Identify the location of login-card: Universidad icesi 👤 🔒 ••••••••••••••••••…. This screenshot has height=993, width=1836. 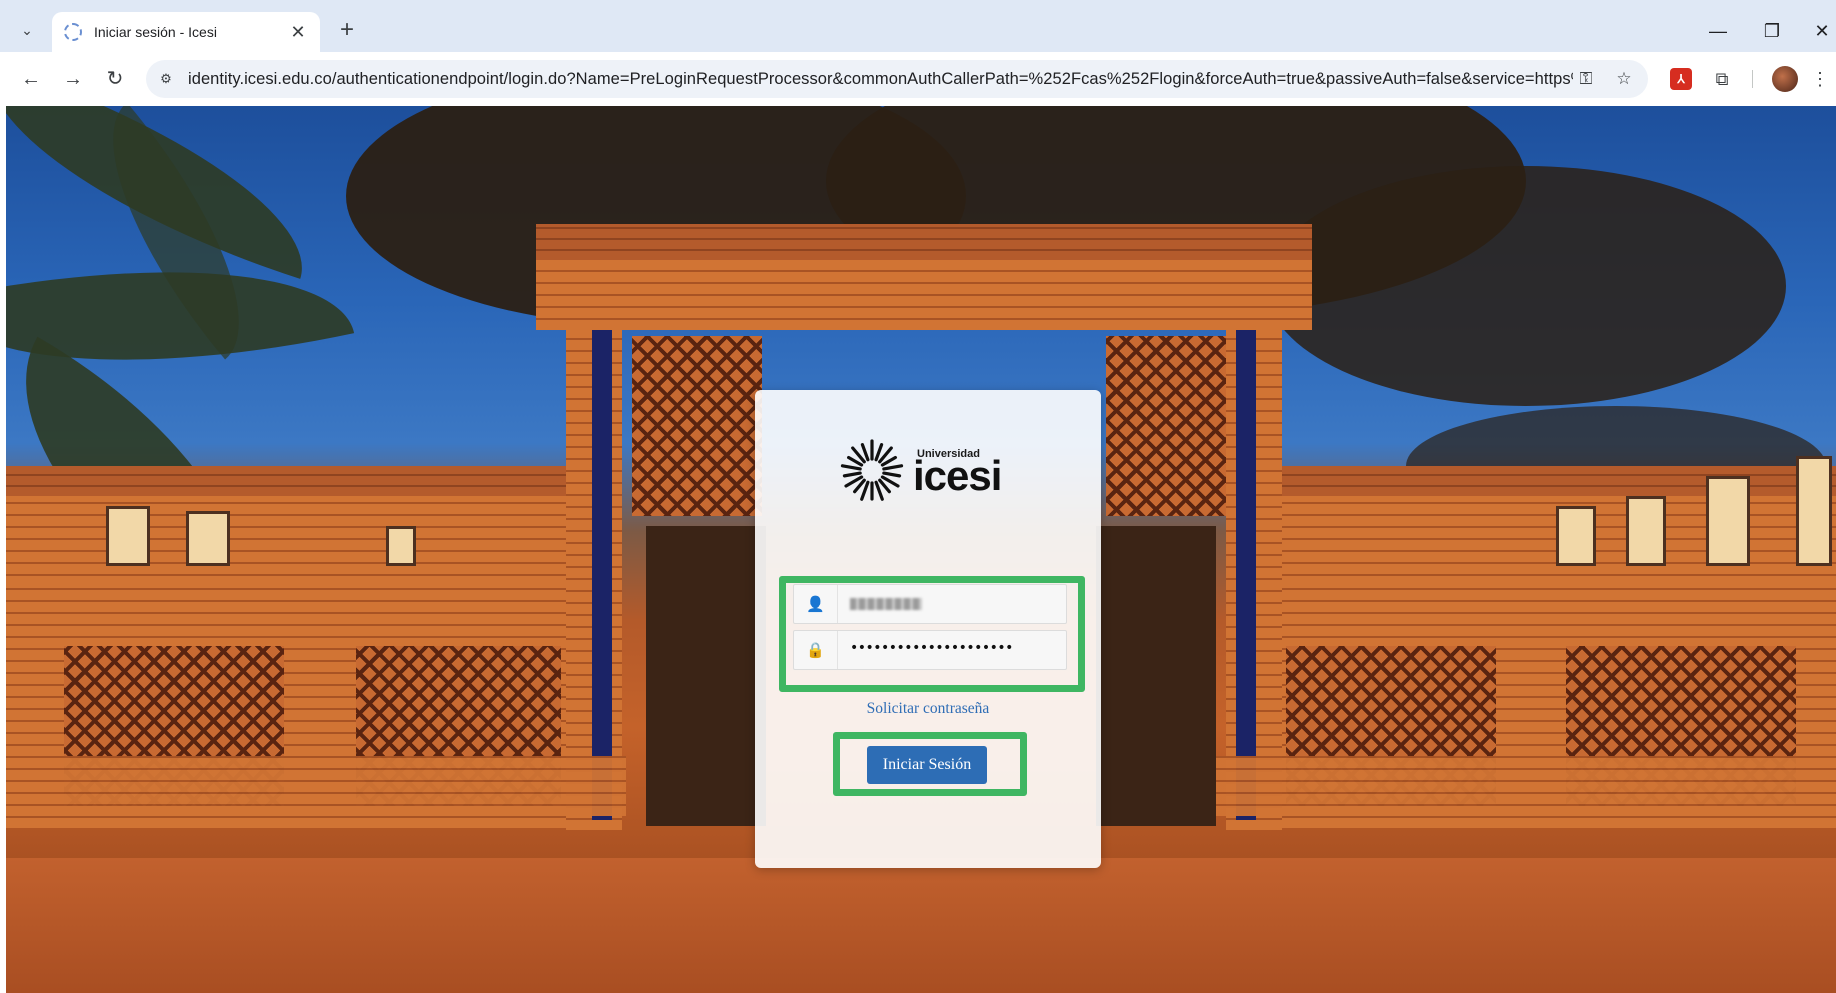
(928, 629).